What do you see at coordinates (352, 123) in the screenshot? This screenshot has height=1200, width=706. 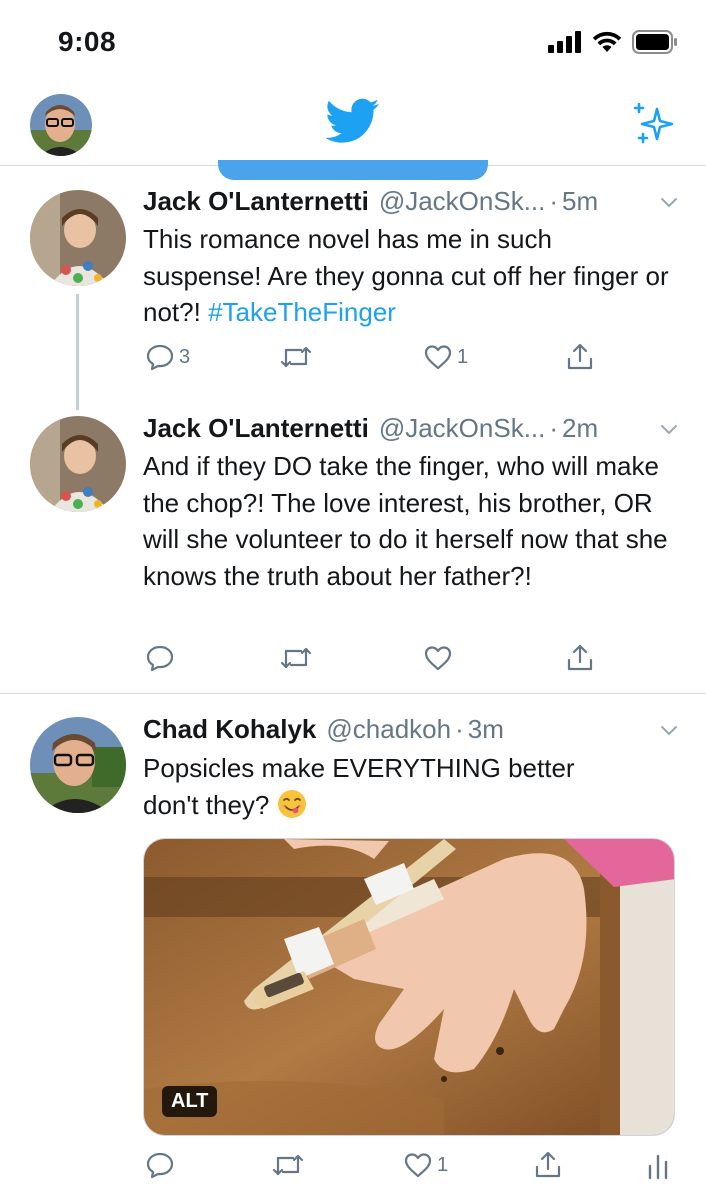 I see `twitter-bird-icon` at bounding box center [352, 123].